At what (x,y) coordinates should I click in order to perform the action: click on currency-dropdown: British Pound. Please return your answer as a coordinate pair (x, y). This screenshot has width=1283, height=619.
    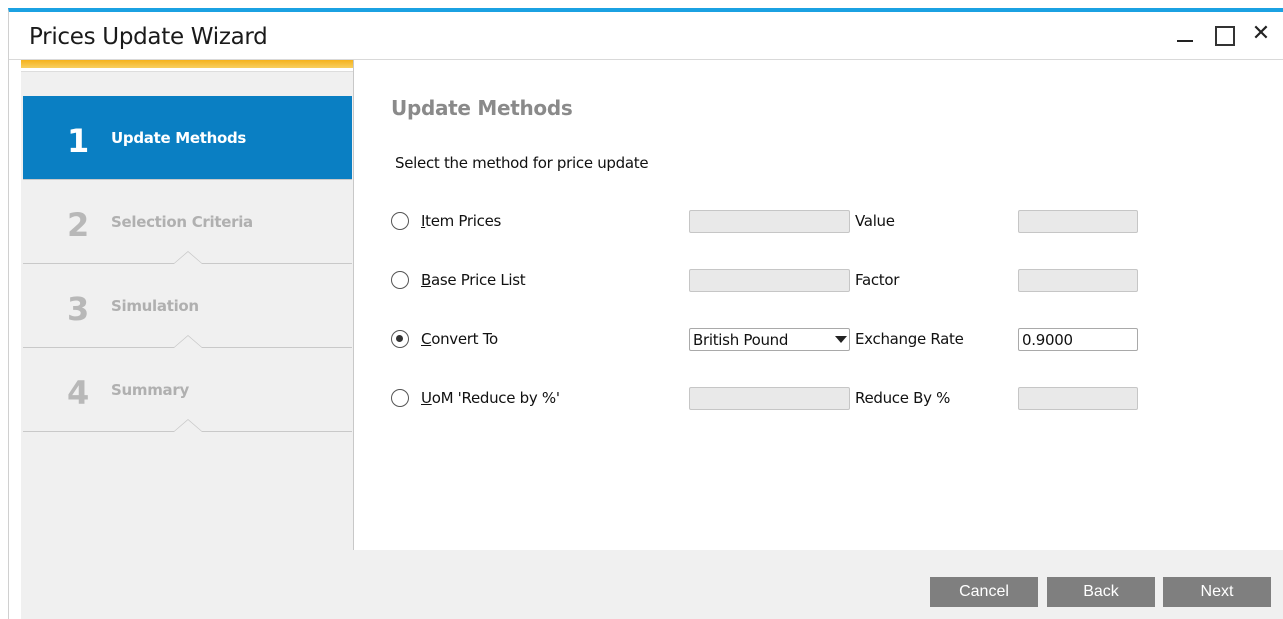
    Looking at the image, I should click on (769, 339).